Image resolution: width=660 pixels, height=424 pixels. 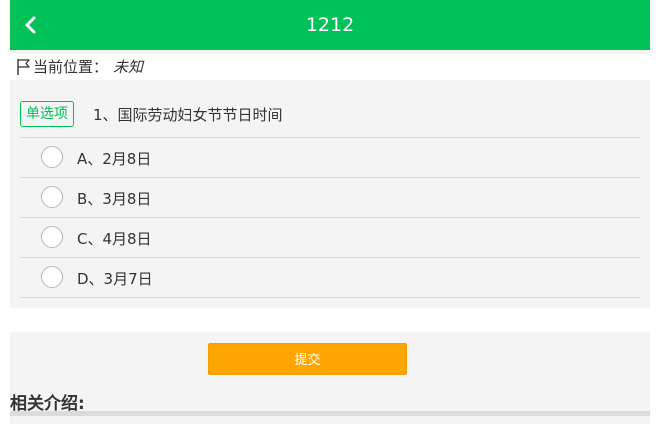 What do you see at coordinates (330, 413) in the screenshot?
I see `divider` at bounding box center [330, 413].